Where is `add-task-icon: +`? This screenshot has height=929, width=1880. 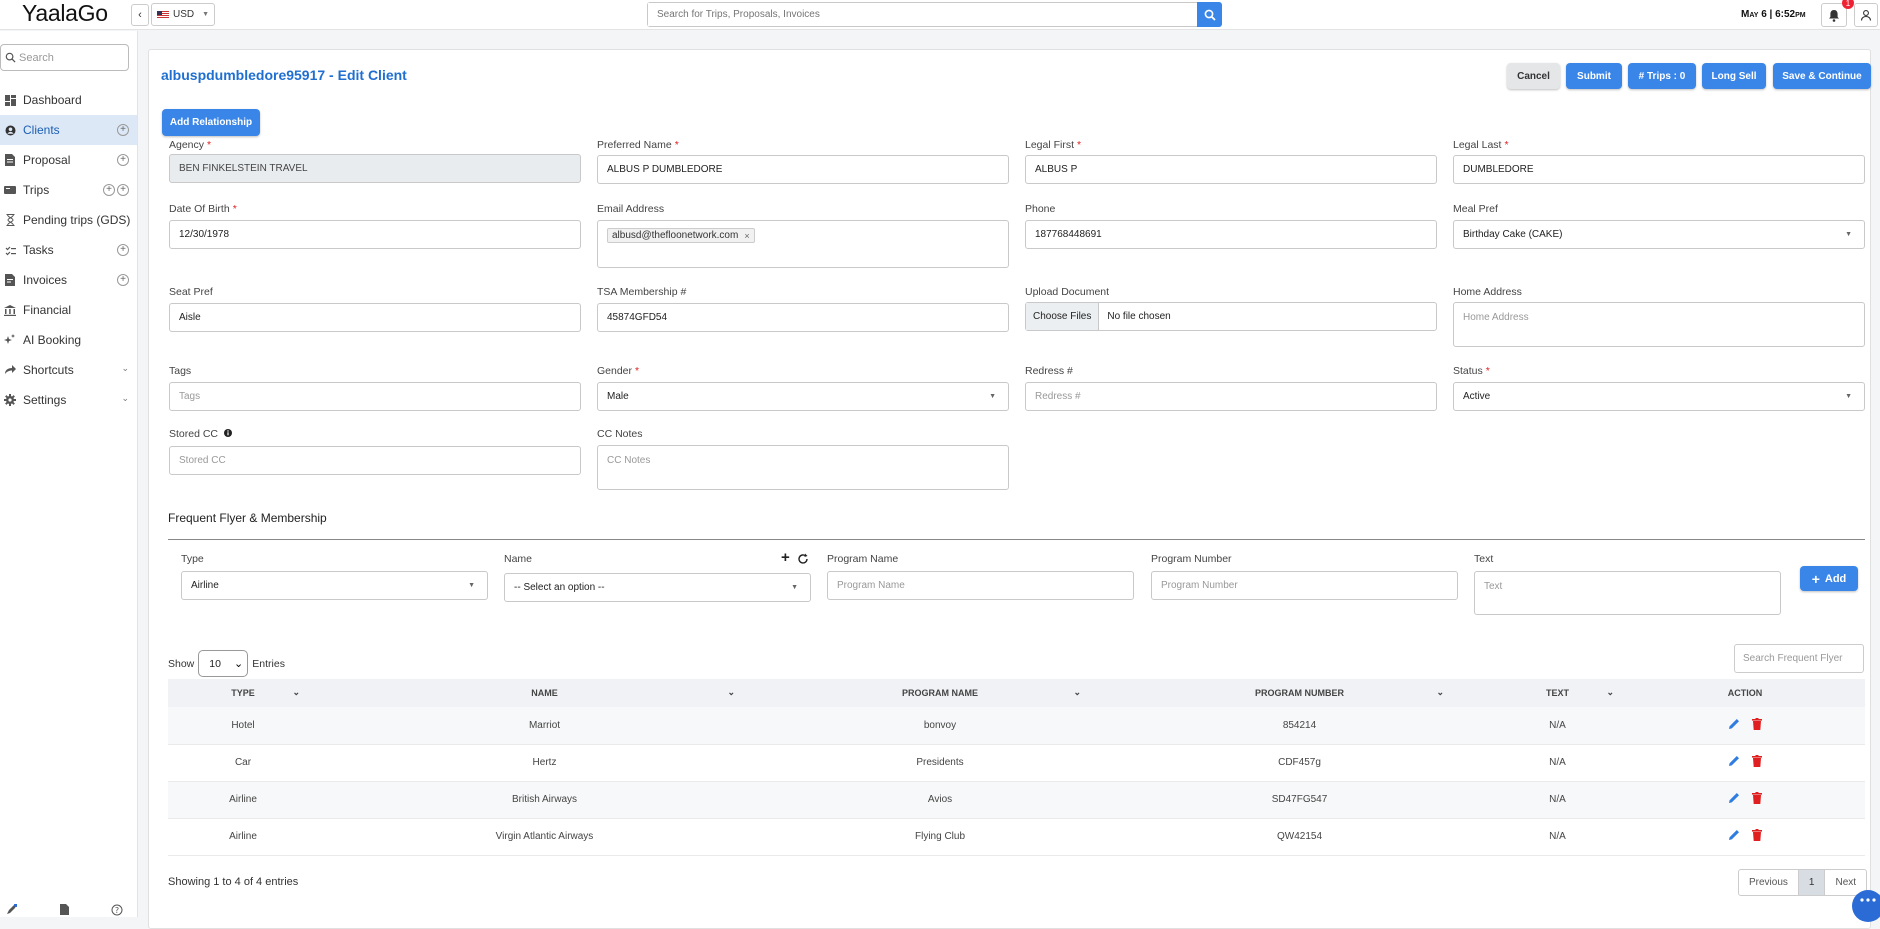 add-task-icon: + is located at coordinates (123, 250).